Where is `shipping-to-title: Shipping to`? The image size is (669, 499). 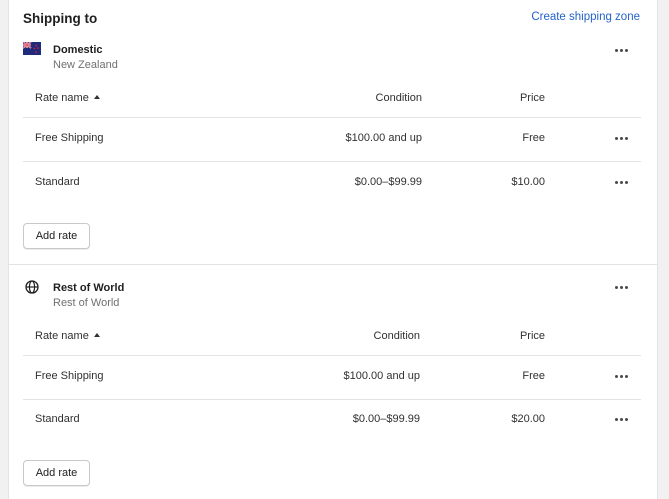 shipping-to-title: Shipping to is located at coordinates (60, 18).